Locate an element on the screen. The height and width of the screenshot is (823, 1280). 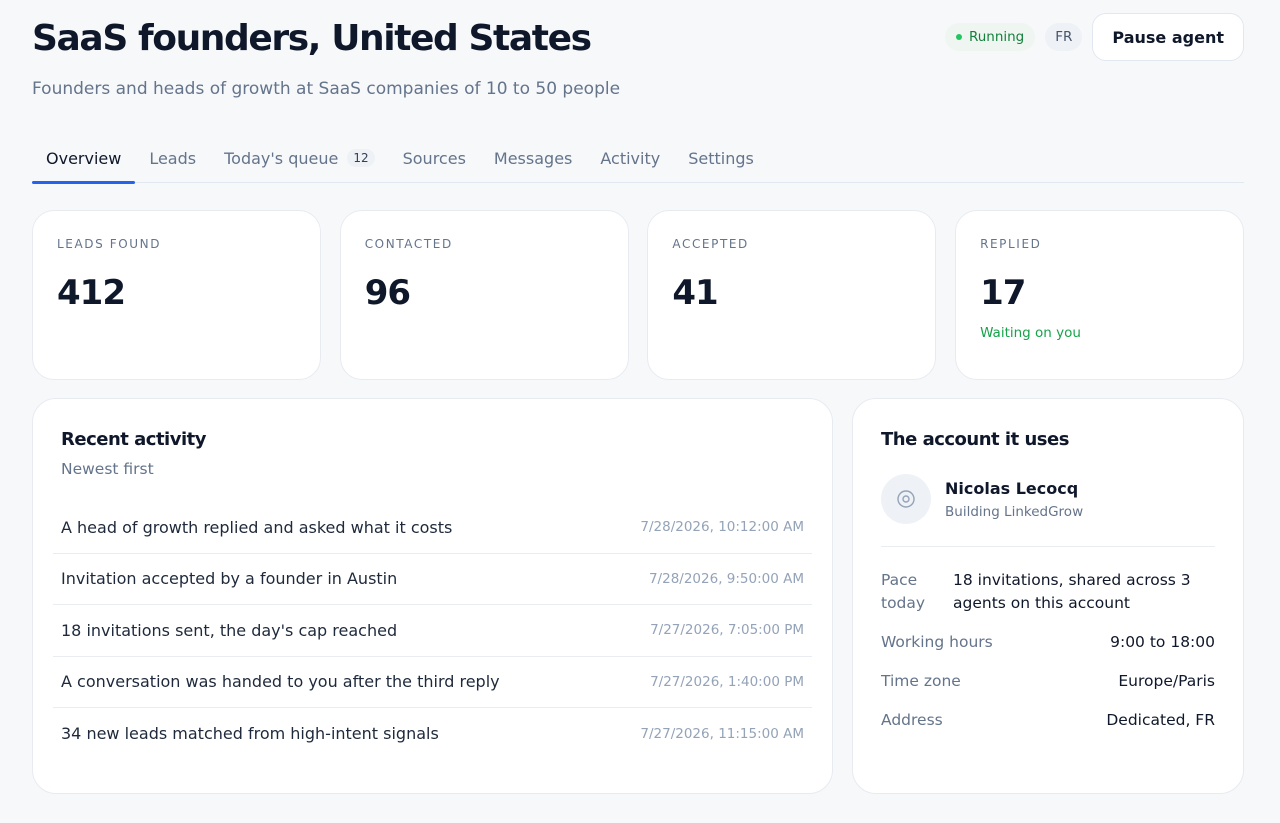
detail-label: Pace today is located at coordinates (903, 591).